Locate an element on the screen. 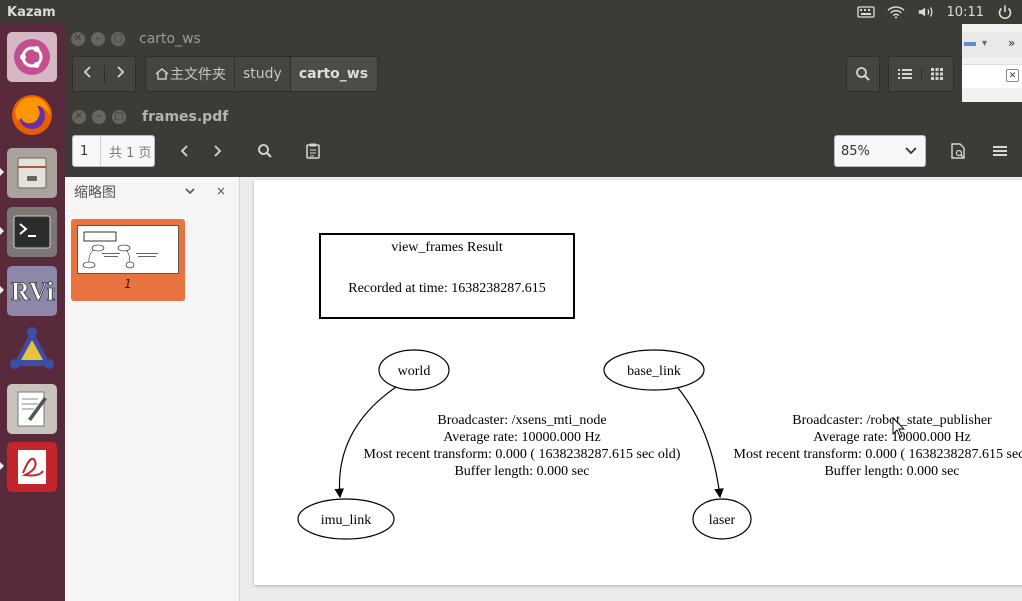 The width and height of the screenshot is (1022, 601). rviz-icon: RViz is located at coordinates (32, 291).